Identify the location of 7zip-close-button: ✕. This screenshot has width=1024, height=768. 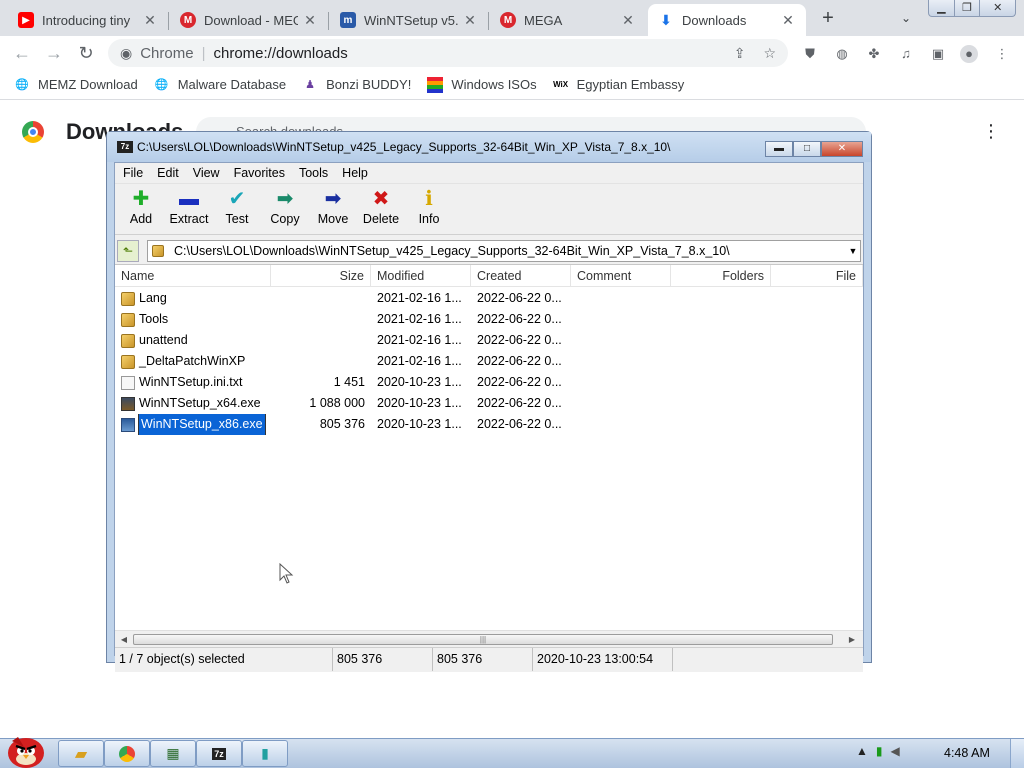
(842, 149).